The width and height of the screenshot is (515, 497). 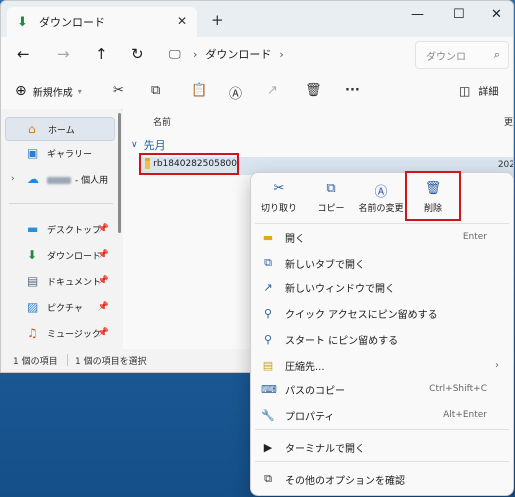 I want to click on context-menu-actions: ✂ 切り取り ⧉ コピー Ⓐ 名前の変更 🗑 削除, so click(x=382, y=196).